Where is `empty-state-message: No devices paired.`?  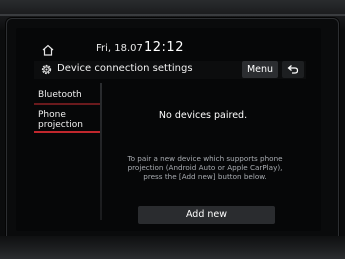 empty-state-message: No devices paired. is located at coordinates (203, 115).